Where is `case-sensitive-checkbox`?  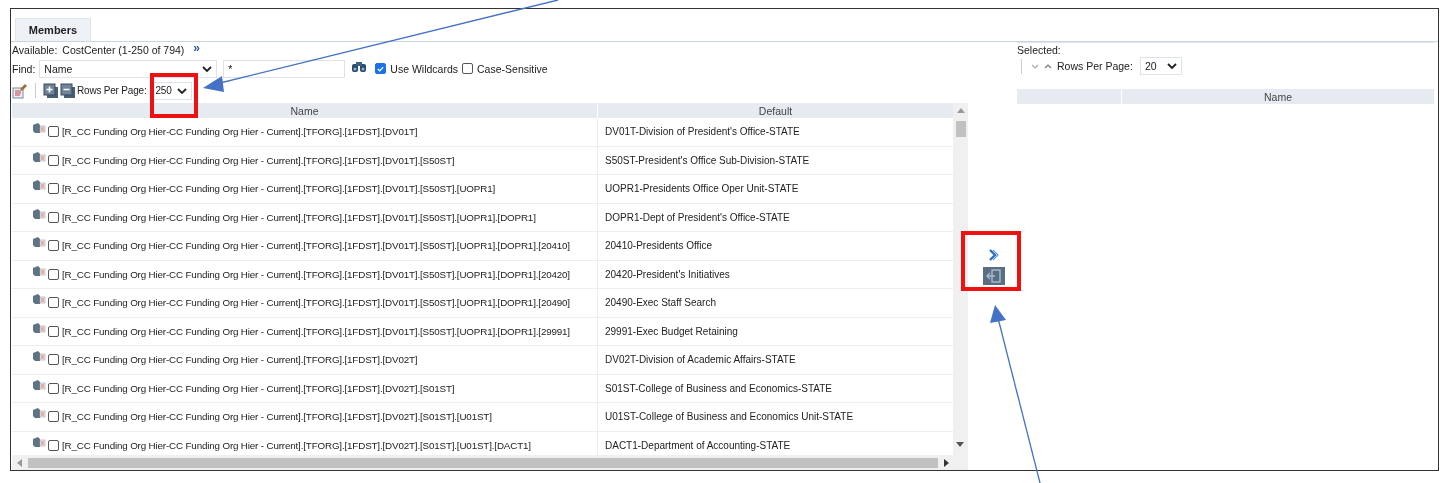
case-sensitive-checkbox is located at coordinates (468, 69).